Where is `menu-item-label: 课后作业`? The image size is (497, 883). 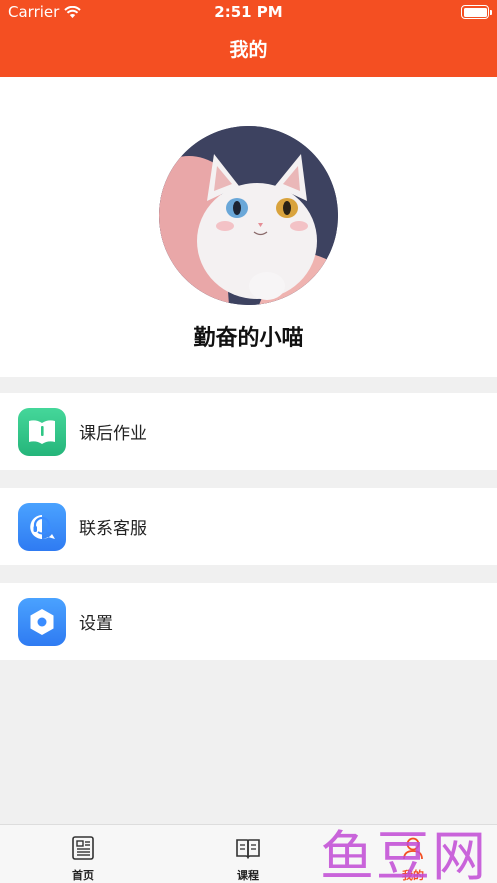 menu-item-label: 课后作业 is located at coordinates (113, 434).